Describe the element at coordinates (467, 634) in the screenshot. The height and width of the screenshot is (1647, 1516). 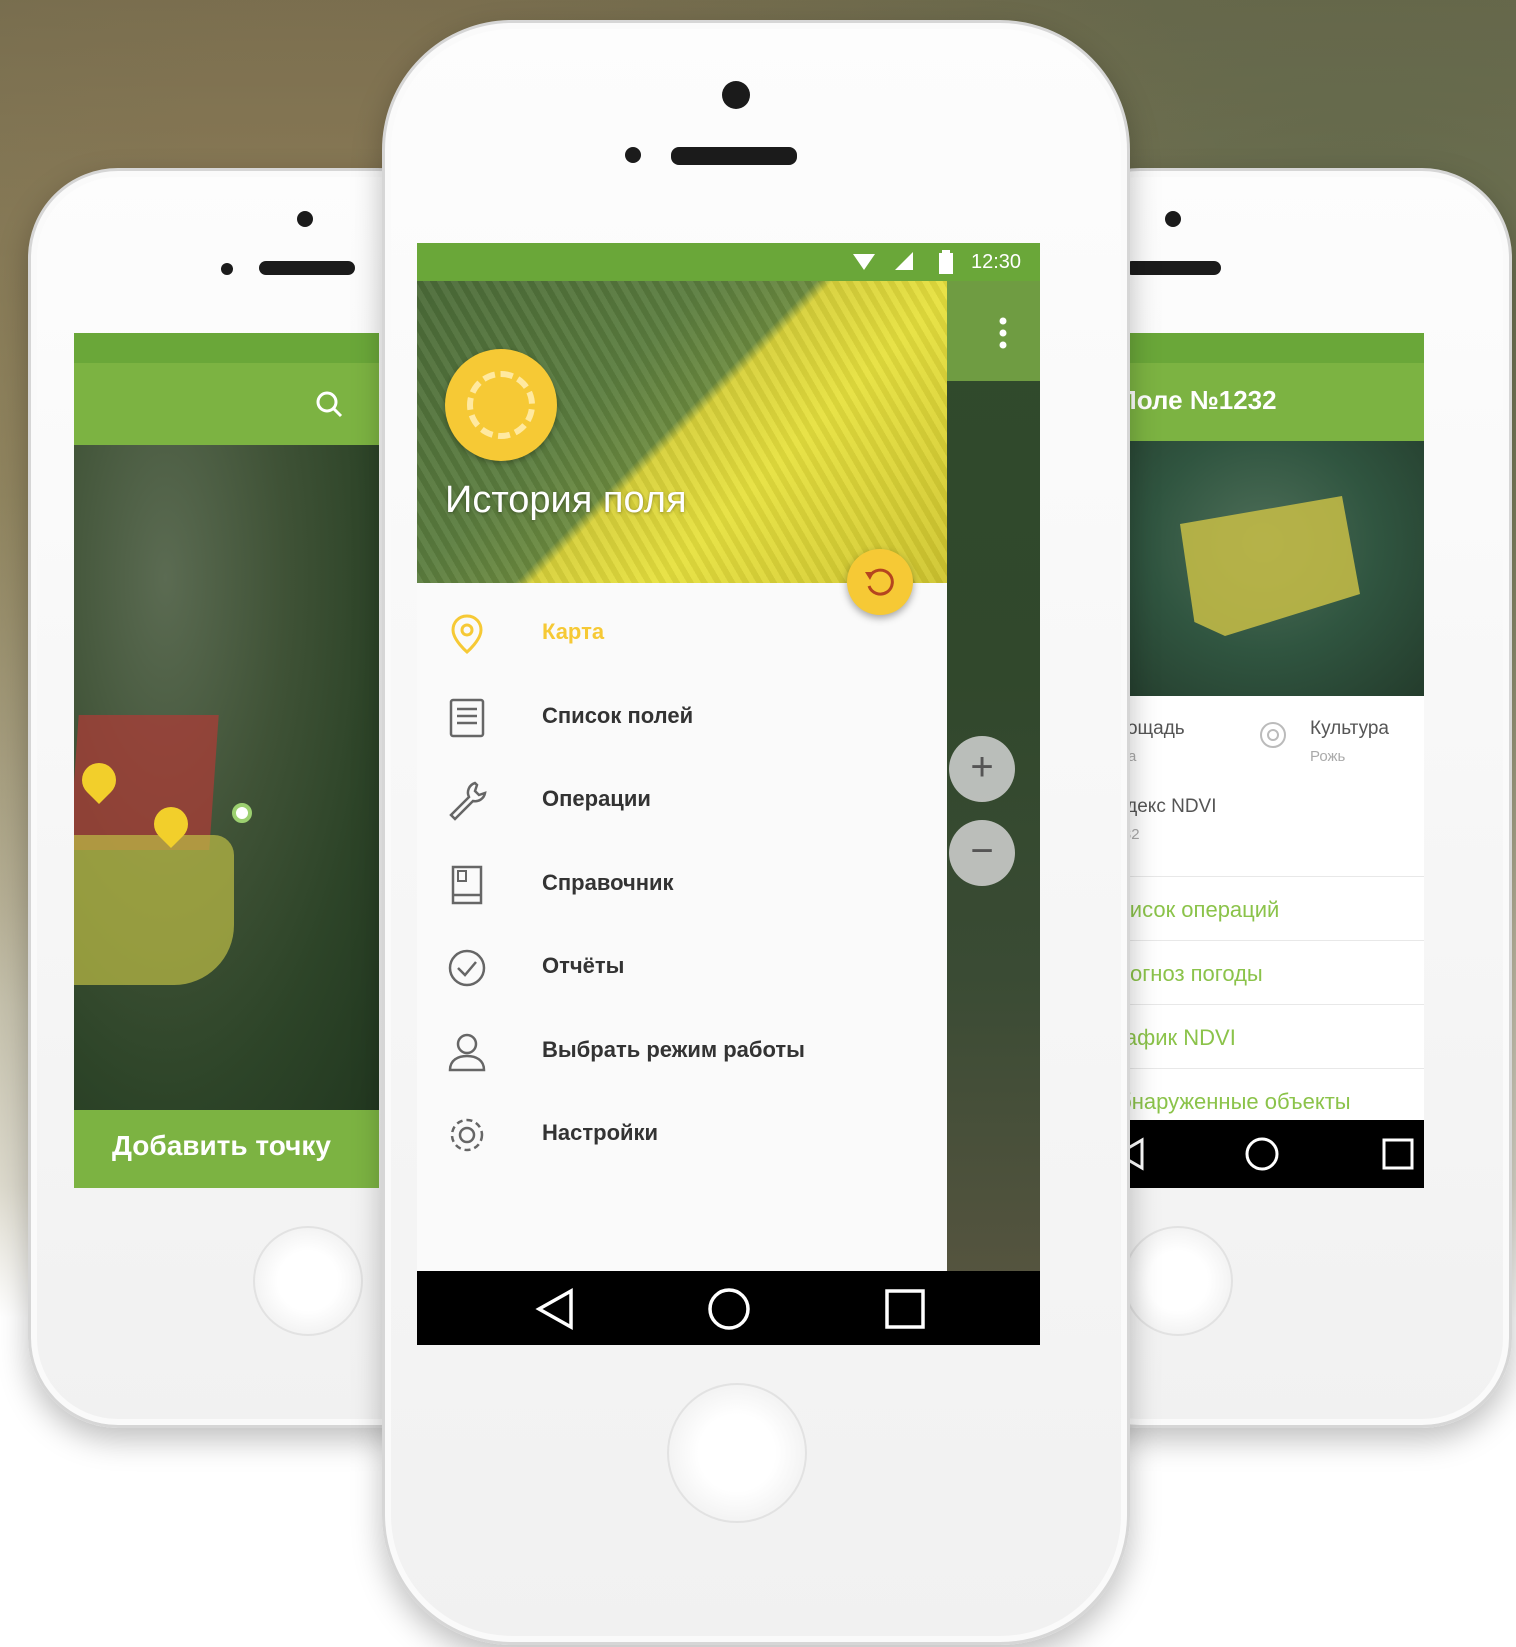
I see `map-pin-icon` at that location.